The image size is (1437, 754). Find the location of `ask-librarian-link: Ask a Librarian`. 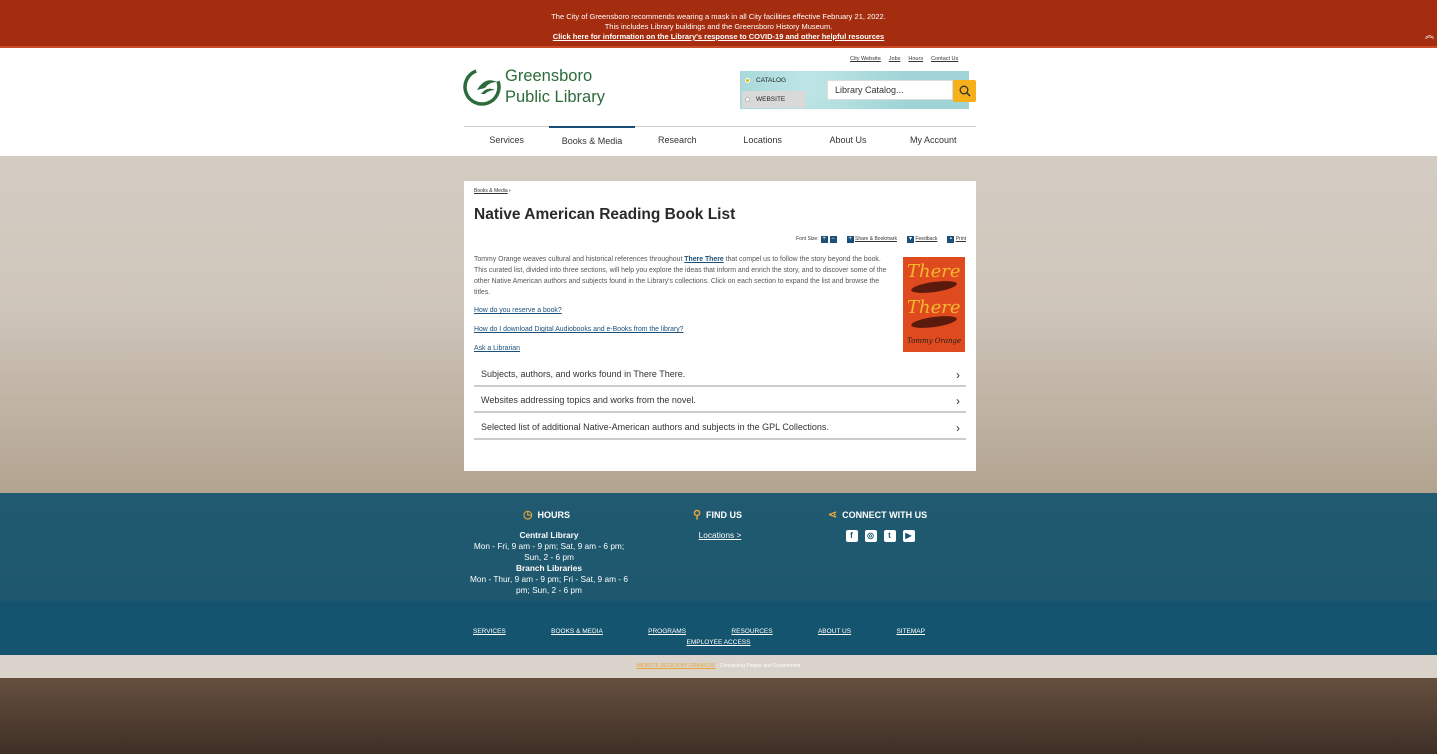

ask-librarian-link: Ask a Librarian is located at coordinates (497, 348).